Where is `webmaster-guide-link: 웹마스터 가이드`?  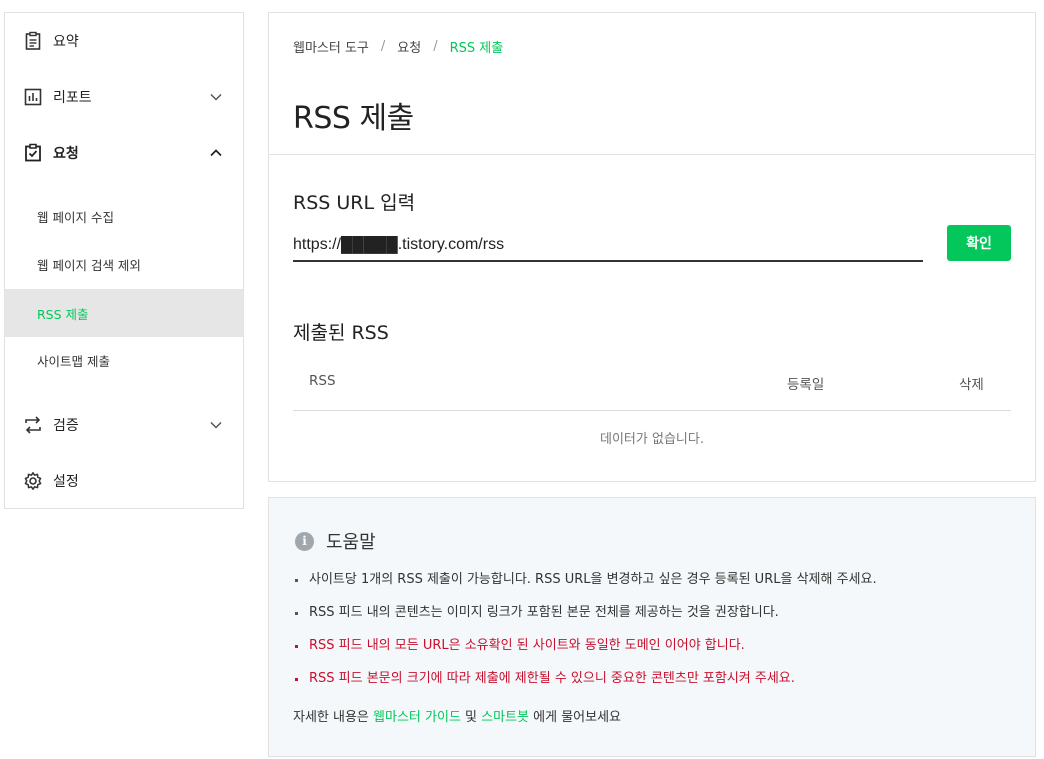 webmaster-guide-link: 웹마스터 가이드 is located at coordinates (417, 717).